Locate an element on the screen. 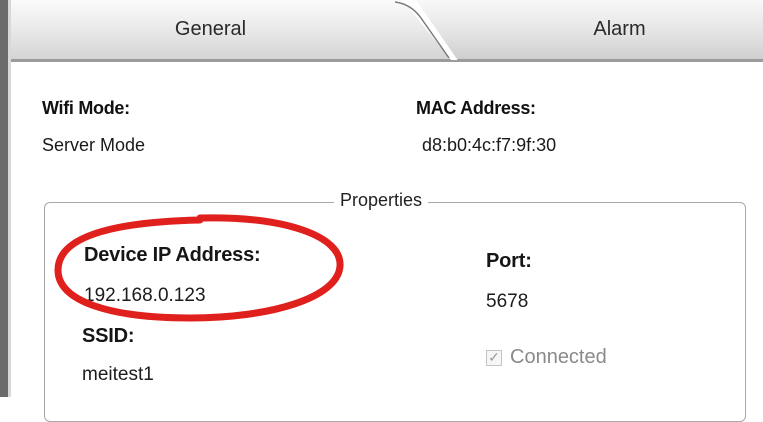 This screenshot has height=422, width=763. wifi-mode-label: Wifi Mode: is located at coordinates (86, 108).